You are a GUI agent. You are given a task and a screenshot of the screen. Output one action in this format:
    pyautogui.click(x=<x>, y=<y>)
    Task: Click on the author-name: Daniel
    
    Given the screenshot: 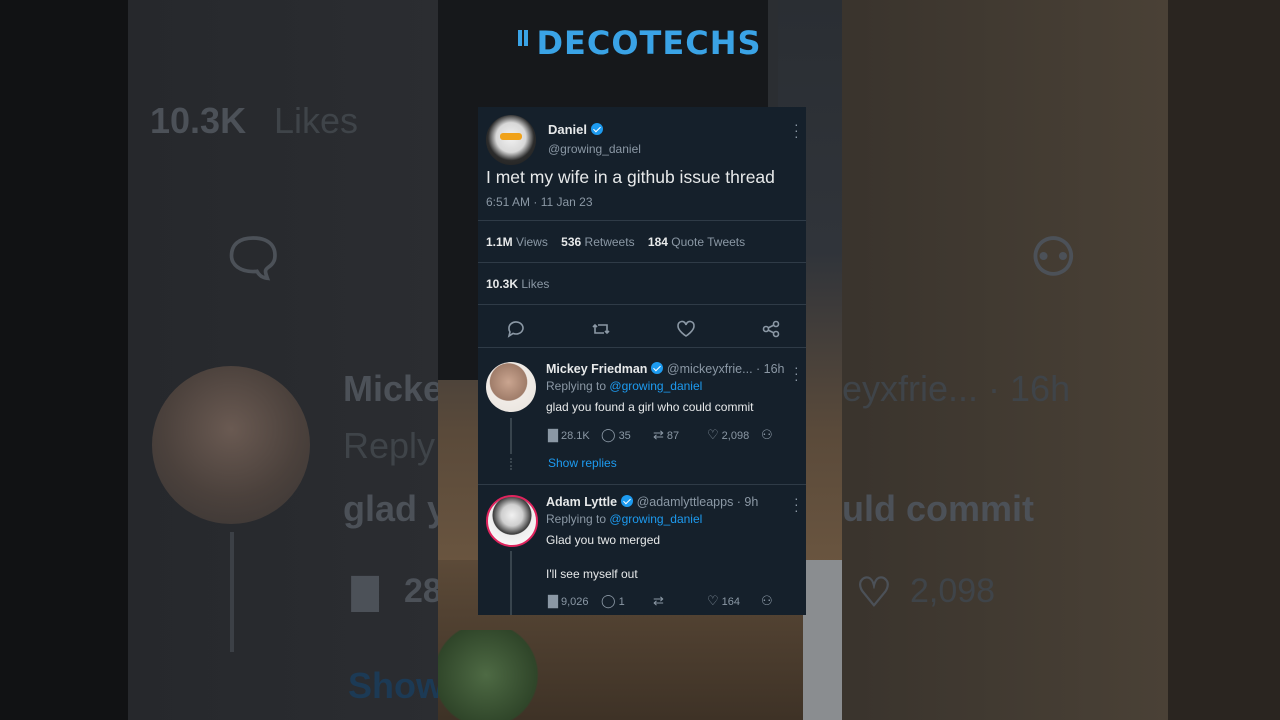 What is the action you would take?
    pyautogui.click(x=567, y=129)
    